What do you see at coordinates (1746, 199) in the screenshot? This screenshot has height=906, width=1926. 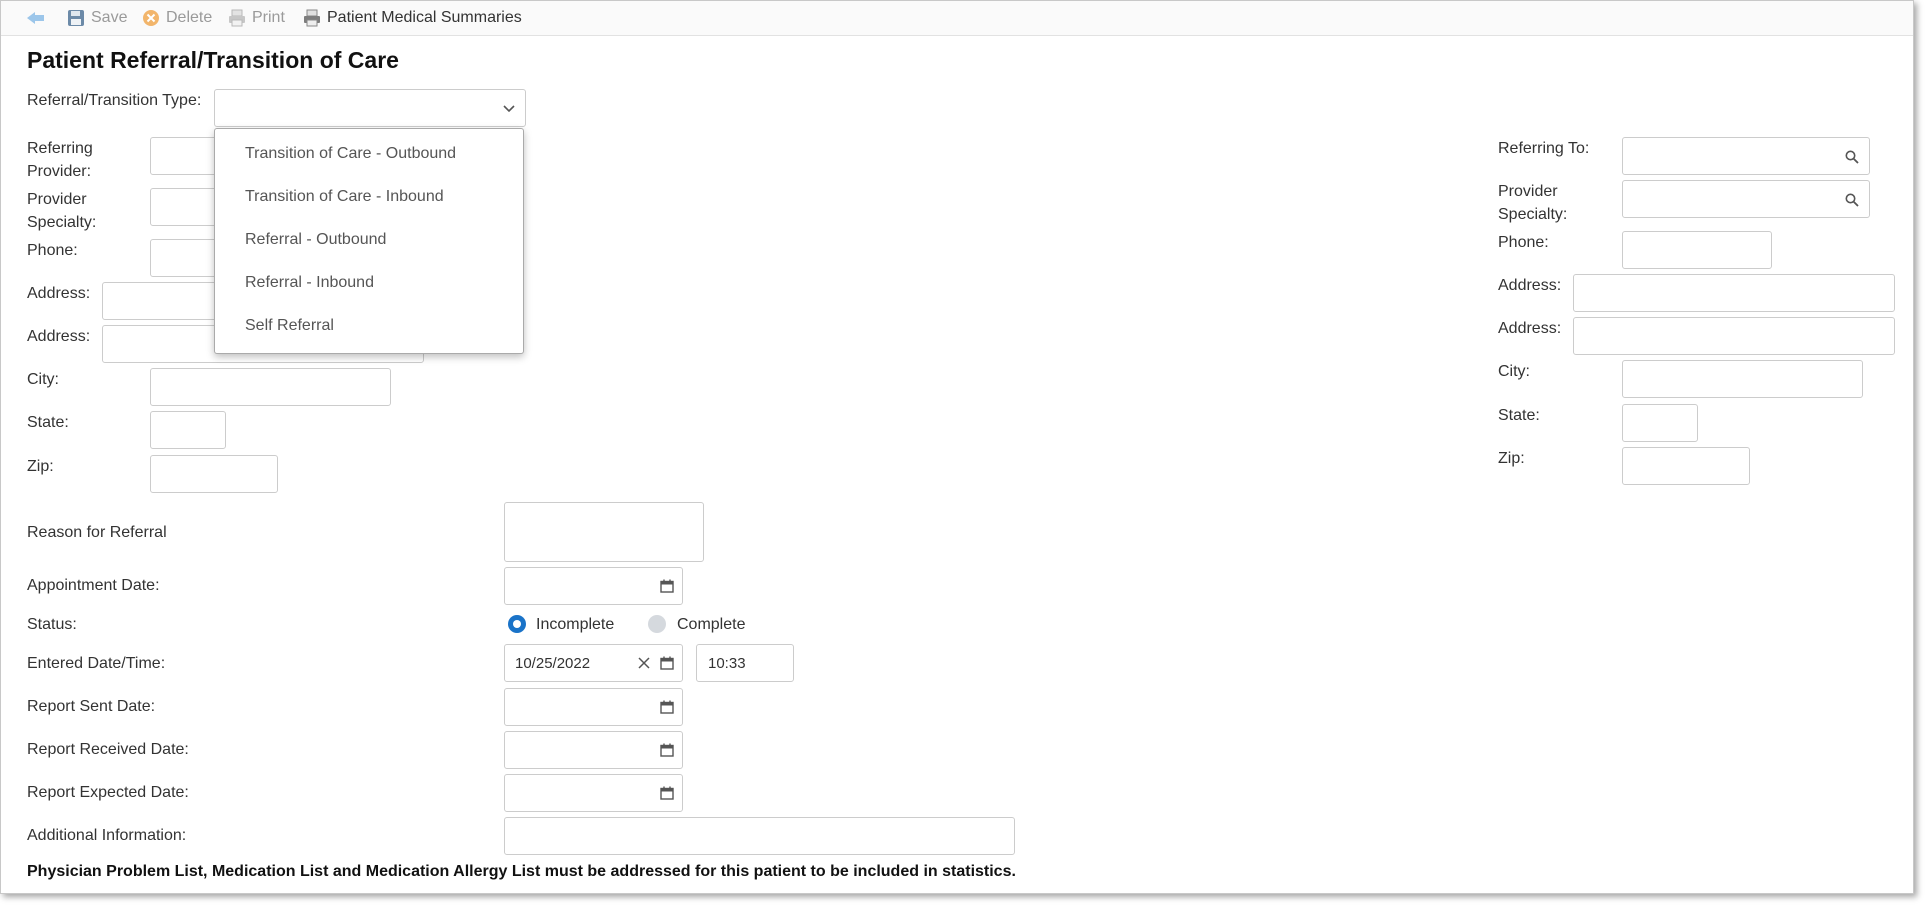 I see `right-provider-specialty-input` at bounding box center [1746, 199].